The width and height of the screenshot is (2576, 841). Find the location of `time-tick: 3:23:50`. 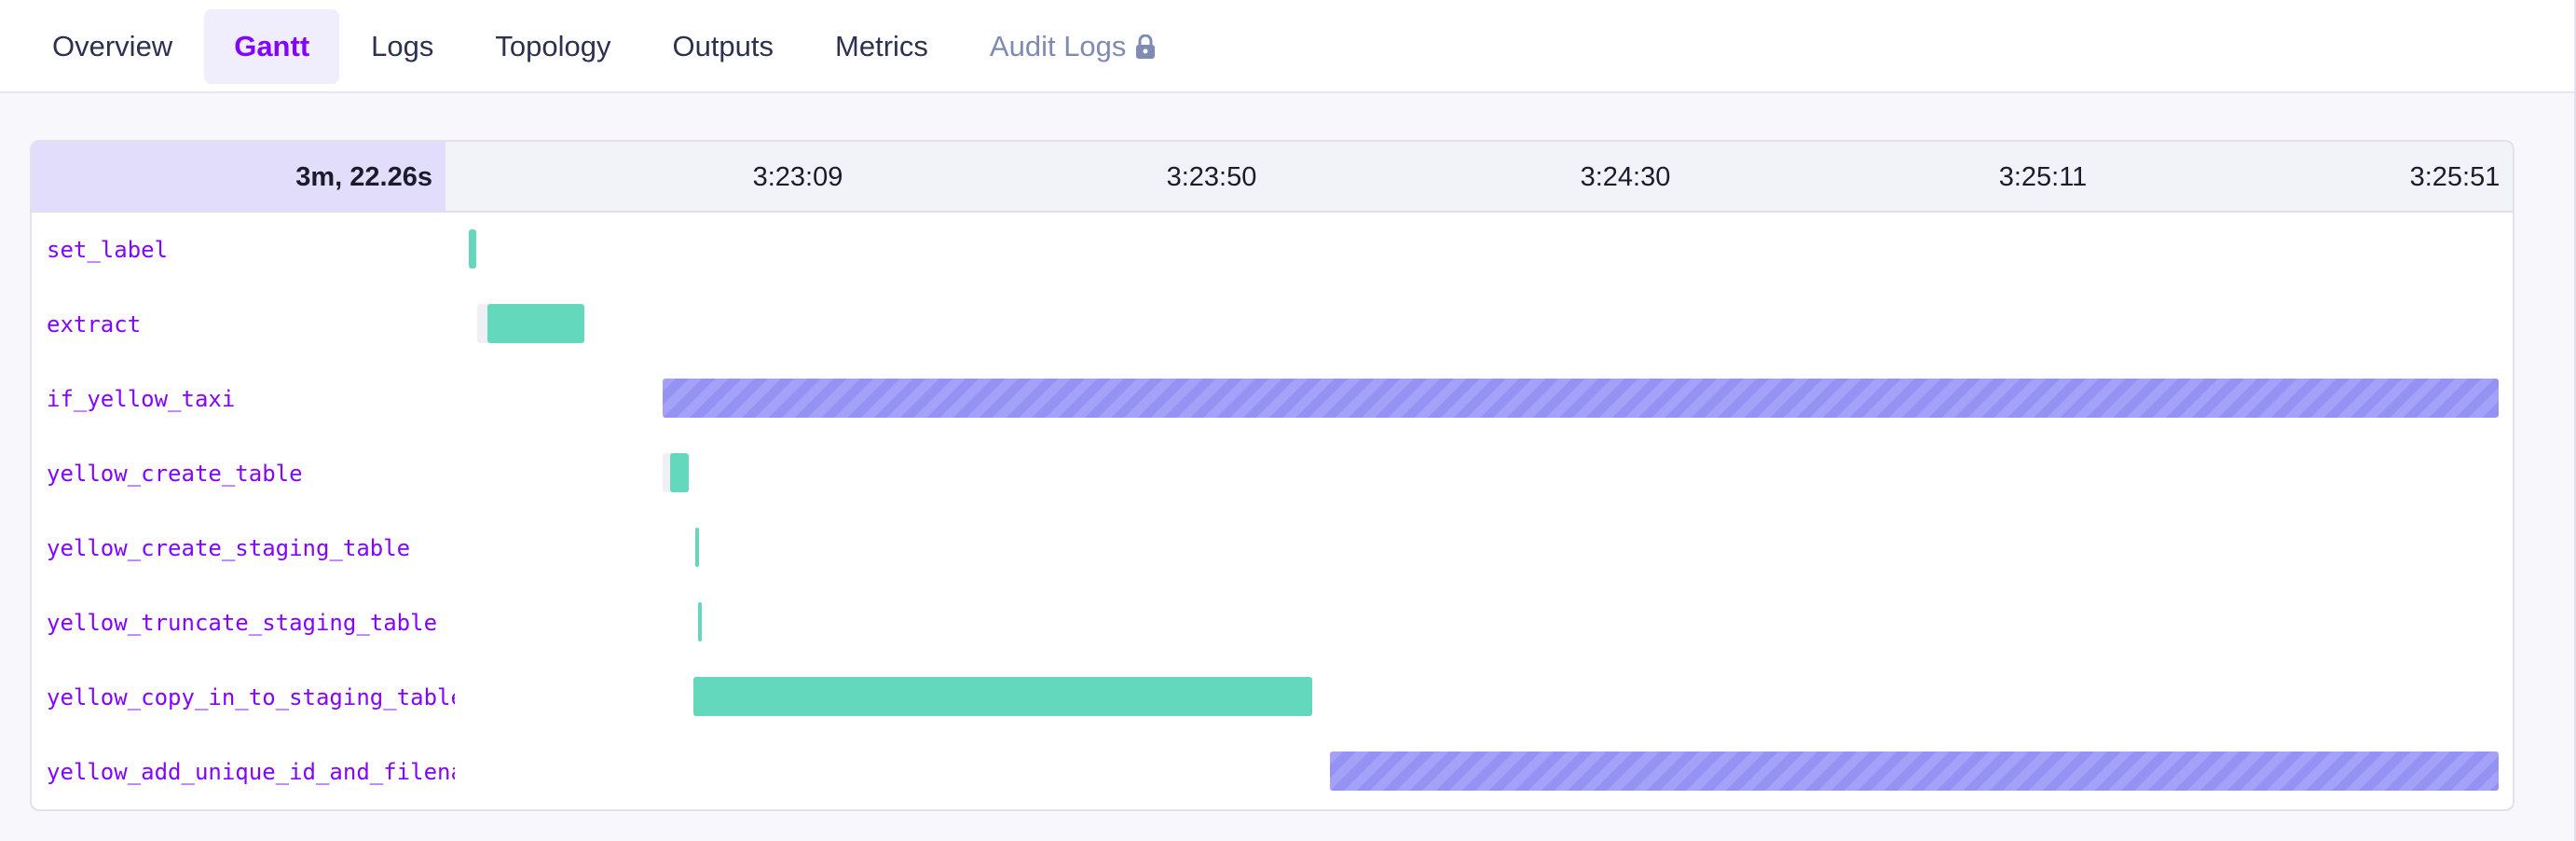

time-tick: 3:23:50 is located at coordinates (1212, 177).